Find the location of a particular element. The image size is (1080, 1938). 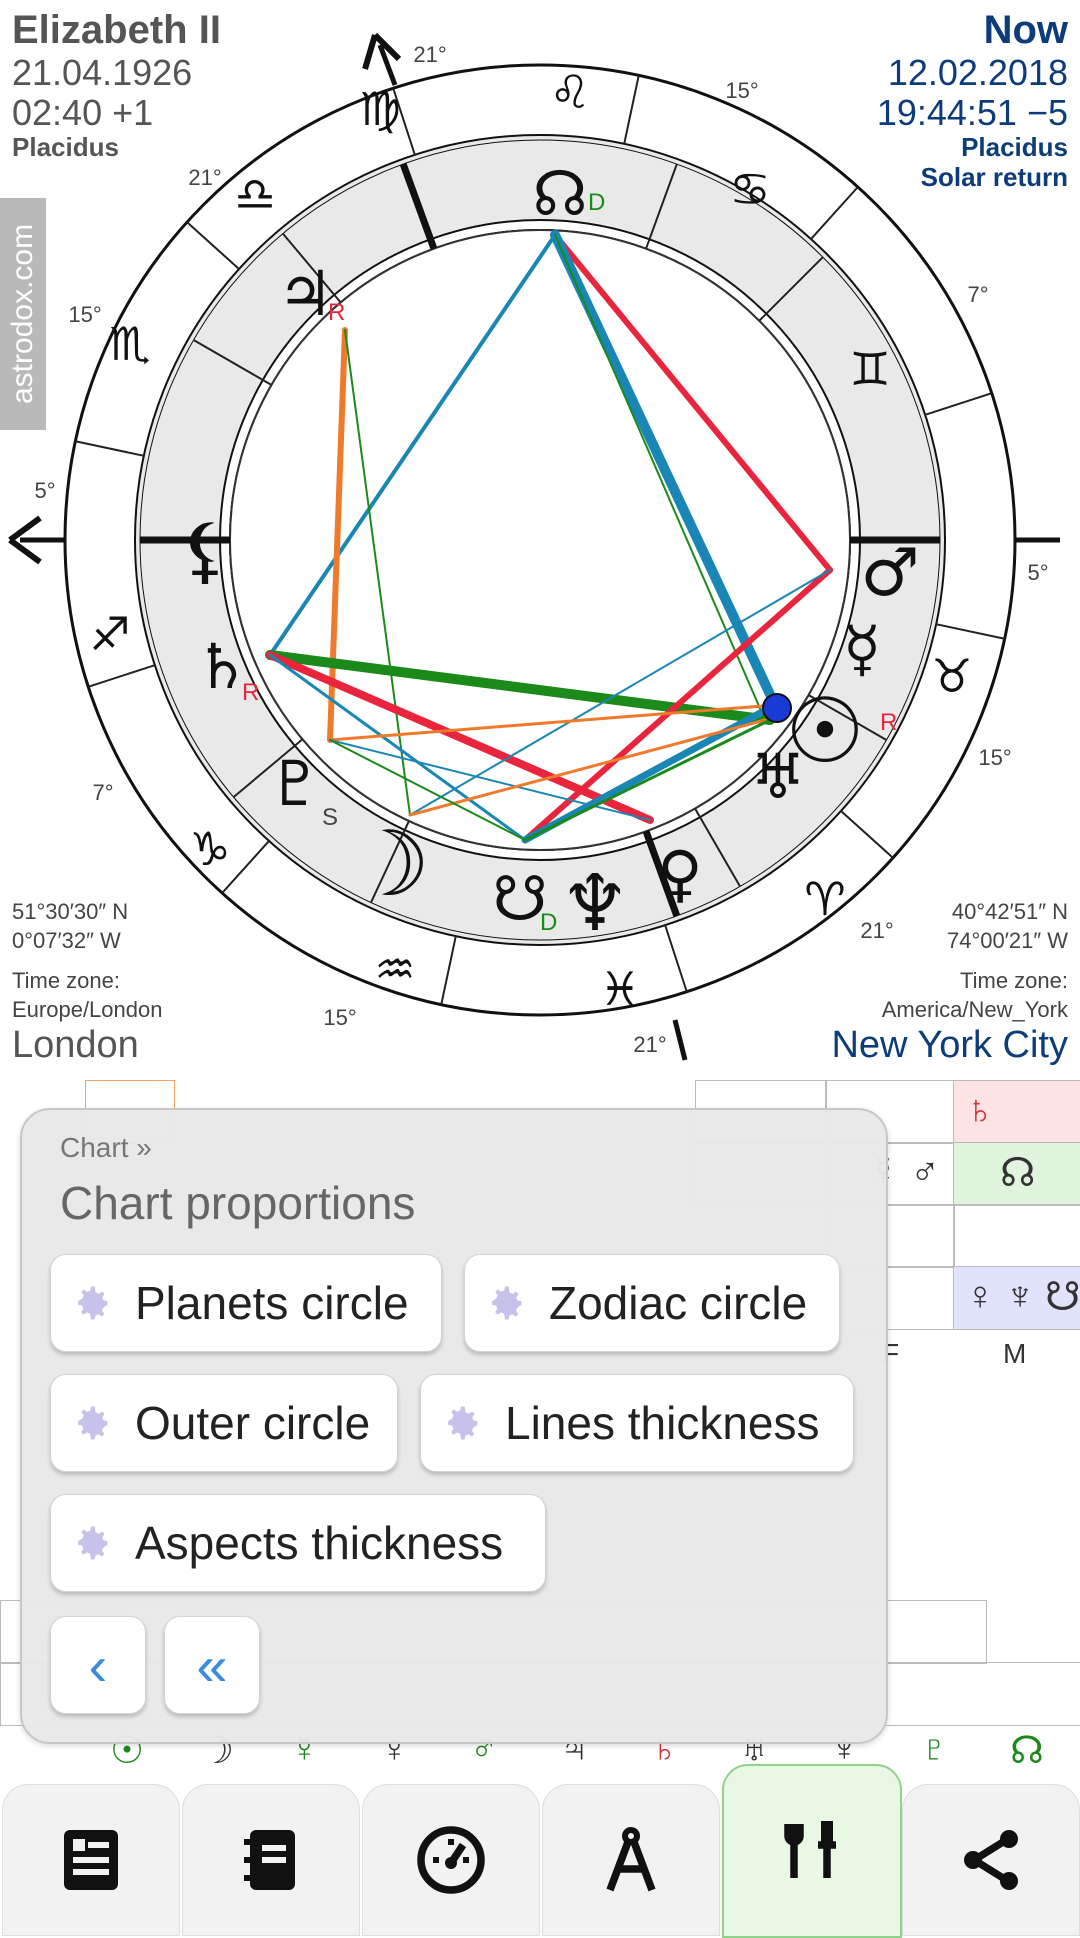

north-node-glyph: ☊ is located at coordinates (559, 193).